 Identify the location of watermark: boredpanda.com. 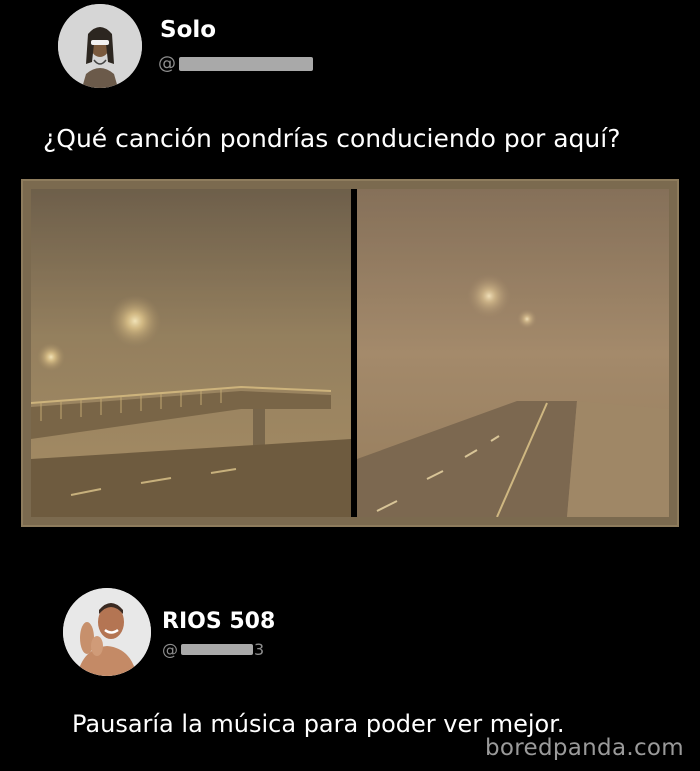
(584, 748).